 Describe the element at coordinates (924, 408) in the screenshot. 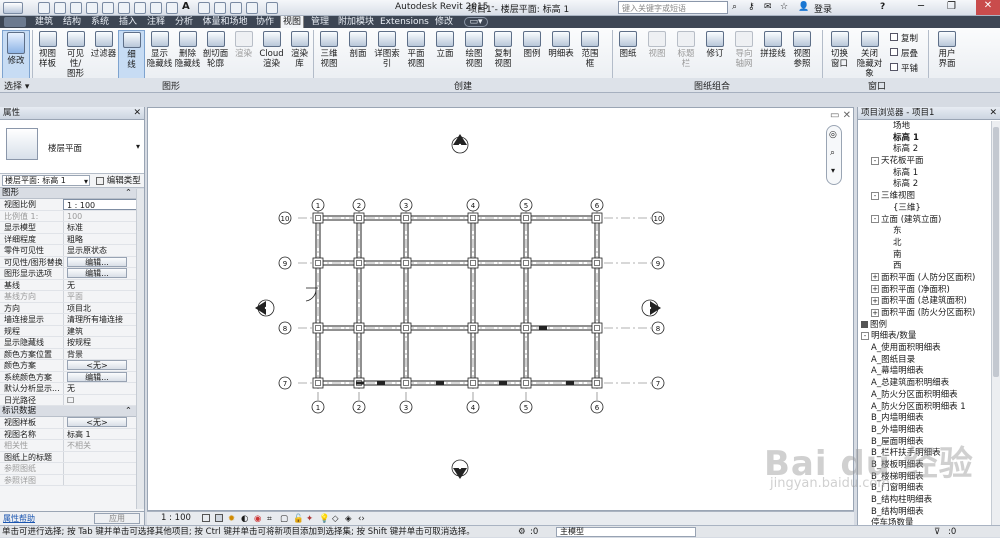

I see `browser-item: A_防火分区面积明细表 1` at that location.